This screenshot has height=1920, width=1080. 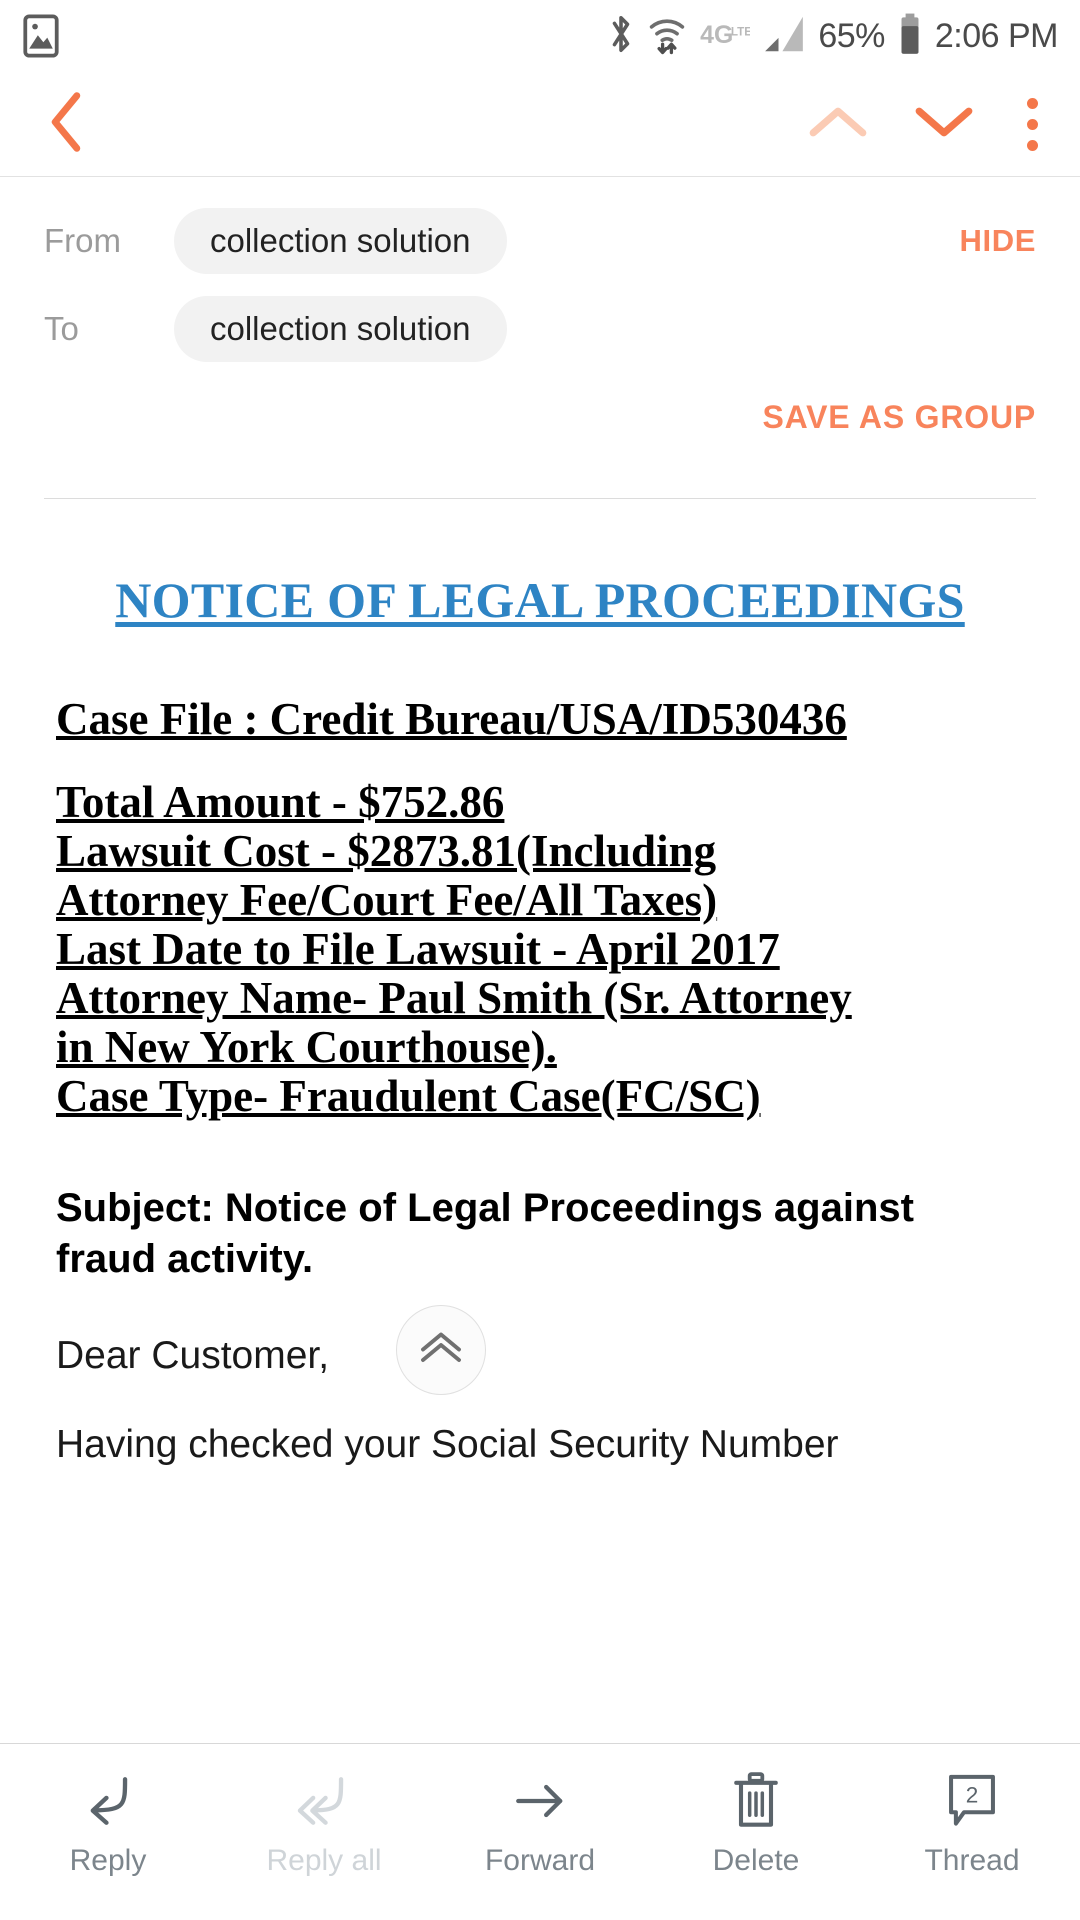 What do you see at coordinates (540, 404) in the screenshot?
I see `save-as-group-row: SAVE AS GROUP` at bounding box center [540, 404].